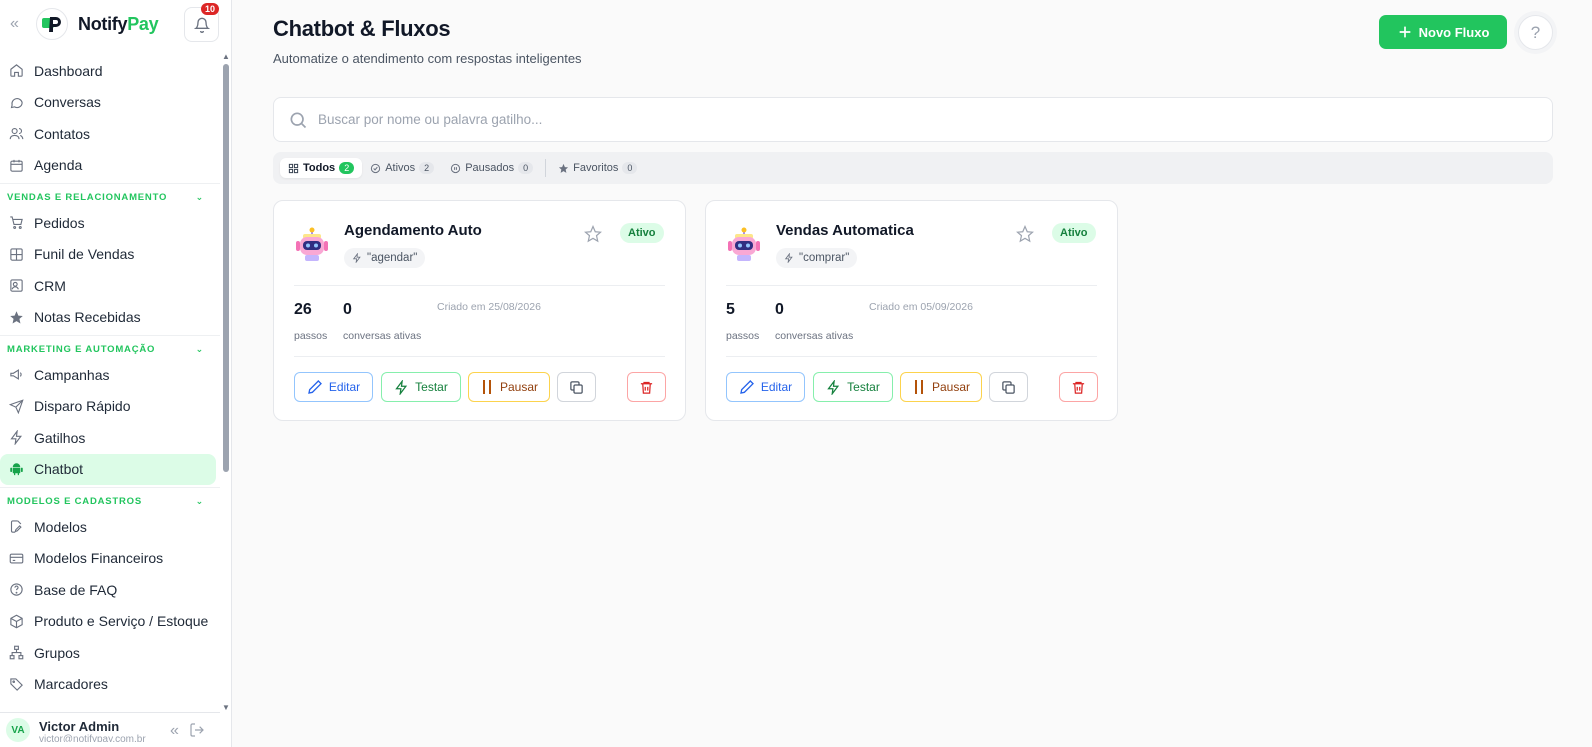 This screenshot has height=747, width=1592. What do you see at coordinates (110, 438) in the screenshot?
I see `sidebar-item-gatilhos: Gatilhos` at bounding box center [110, 438].